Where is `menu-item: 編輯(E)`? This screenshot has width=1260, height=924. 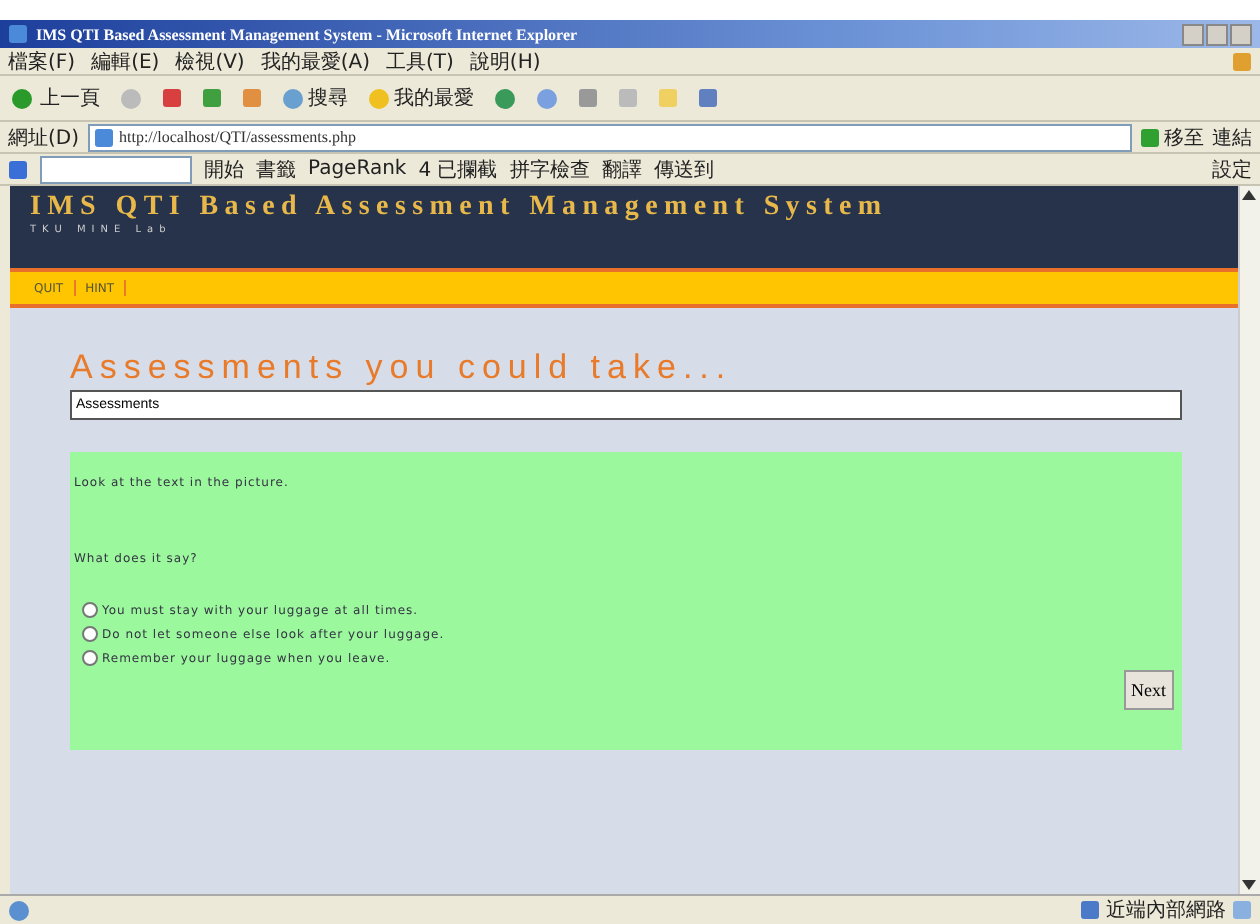
menu-item: 編輯(E) is located at coordinates (125, 61).